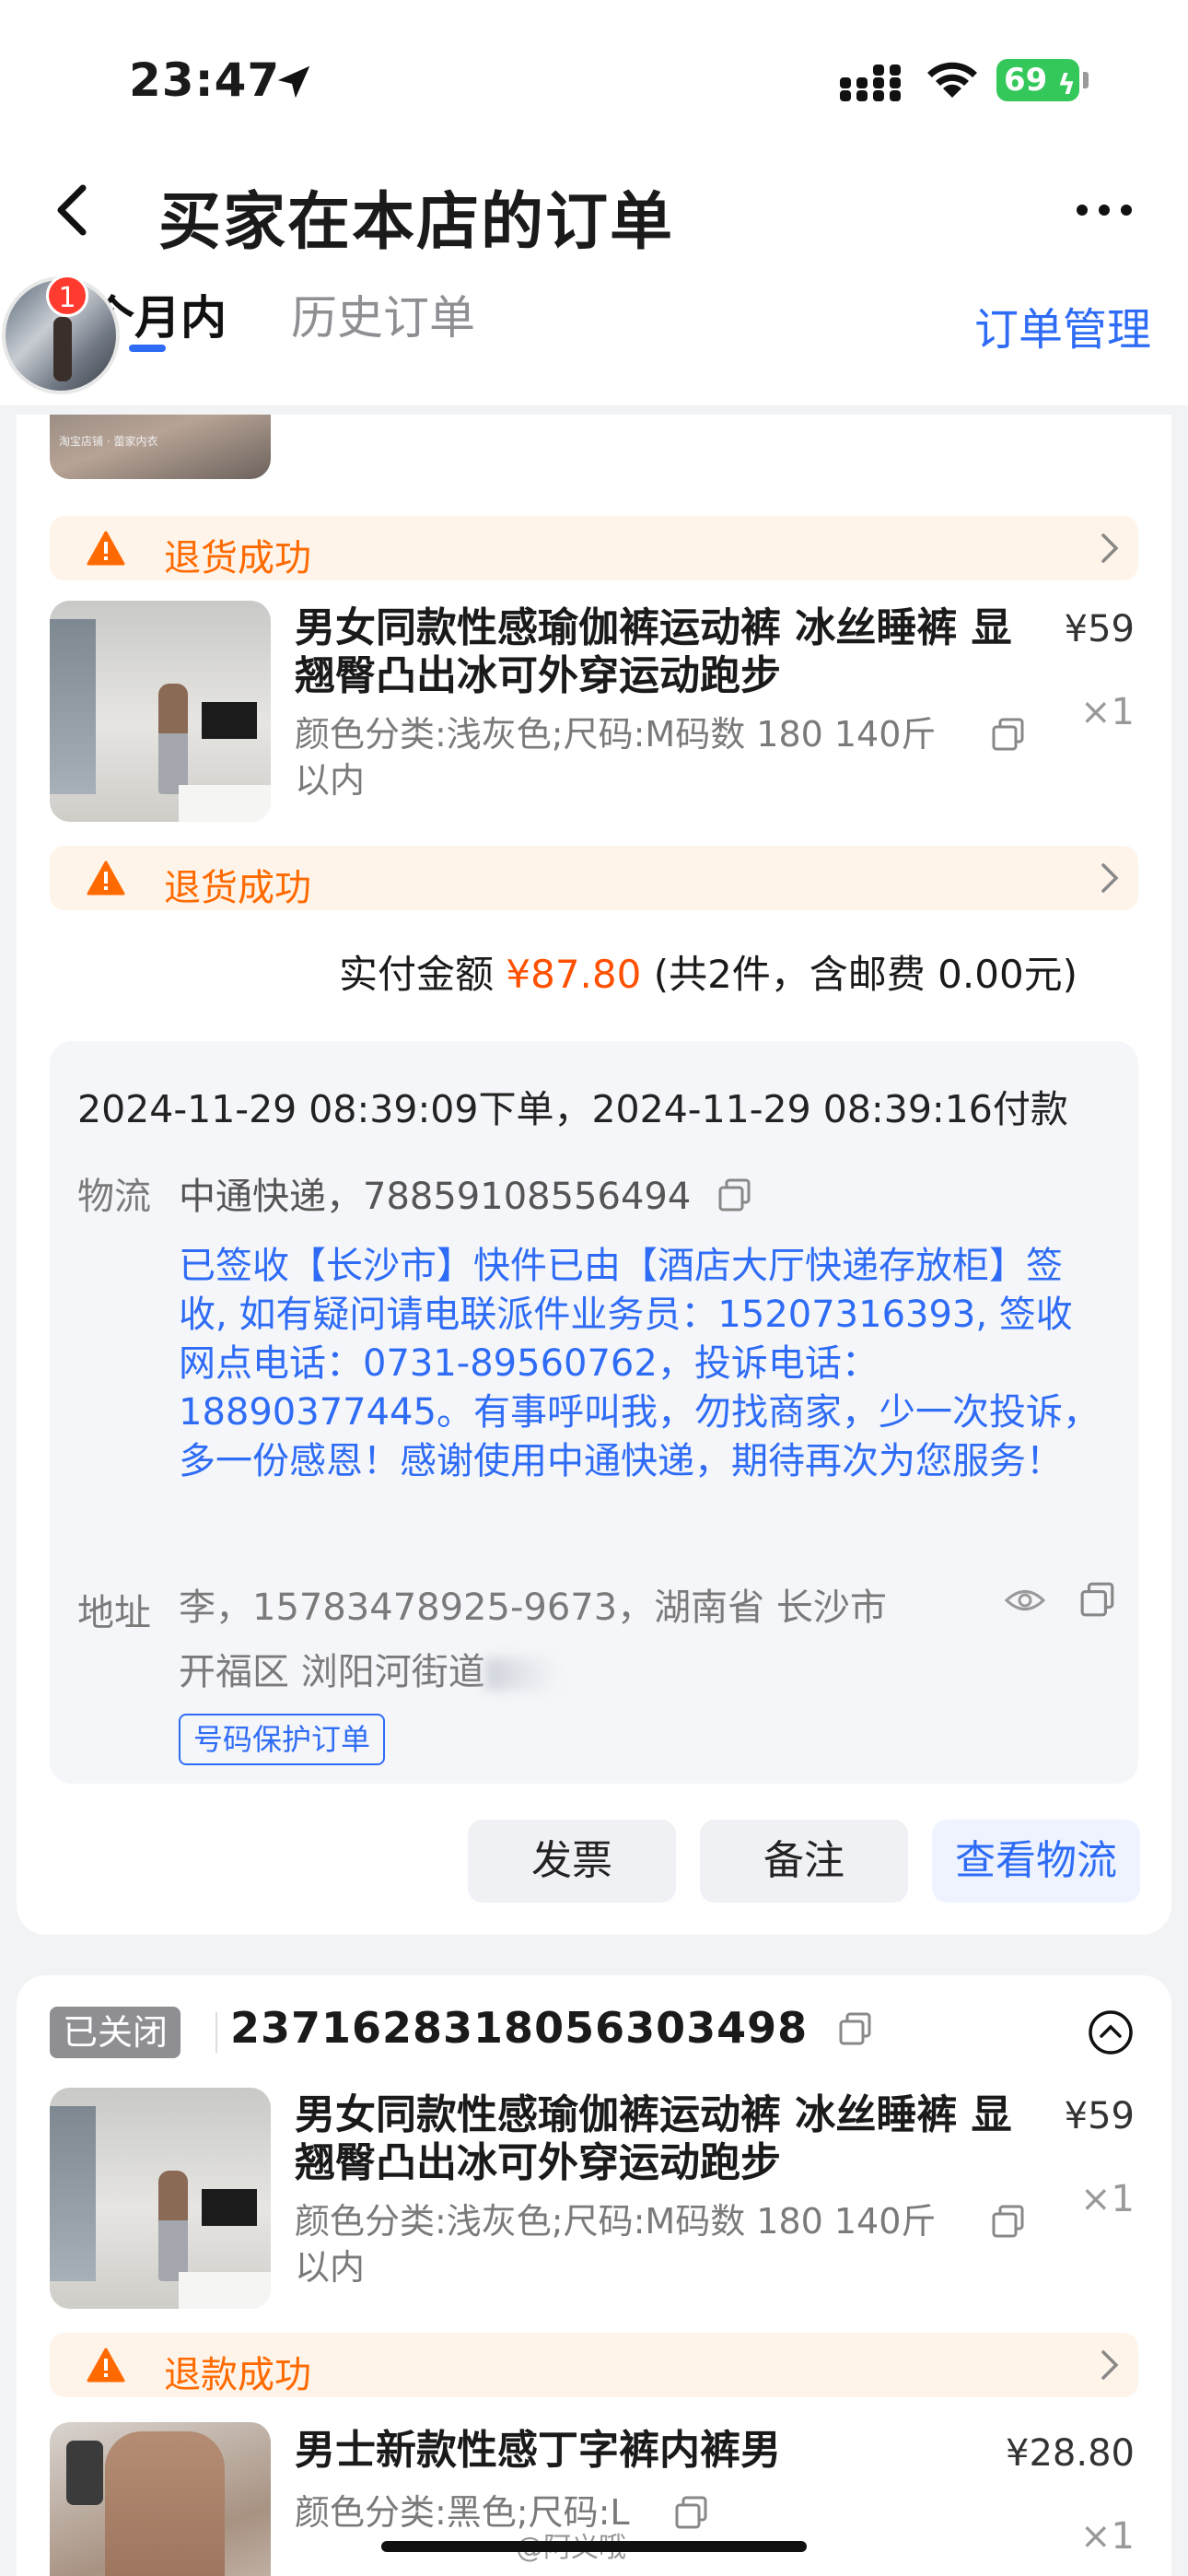  What do you see at coordinates (108, 441) in the screenshot?
I see `thumbnail-caption: 淘宝店铺 · 蕾家内衣` at bounding box center [108, 441].